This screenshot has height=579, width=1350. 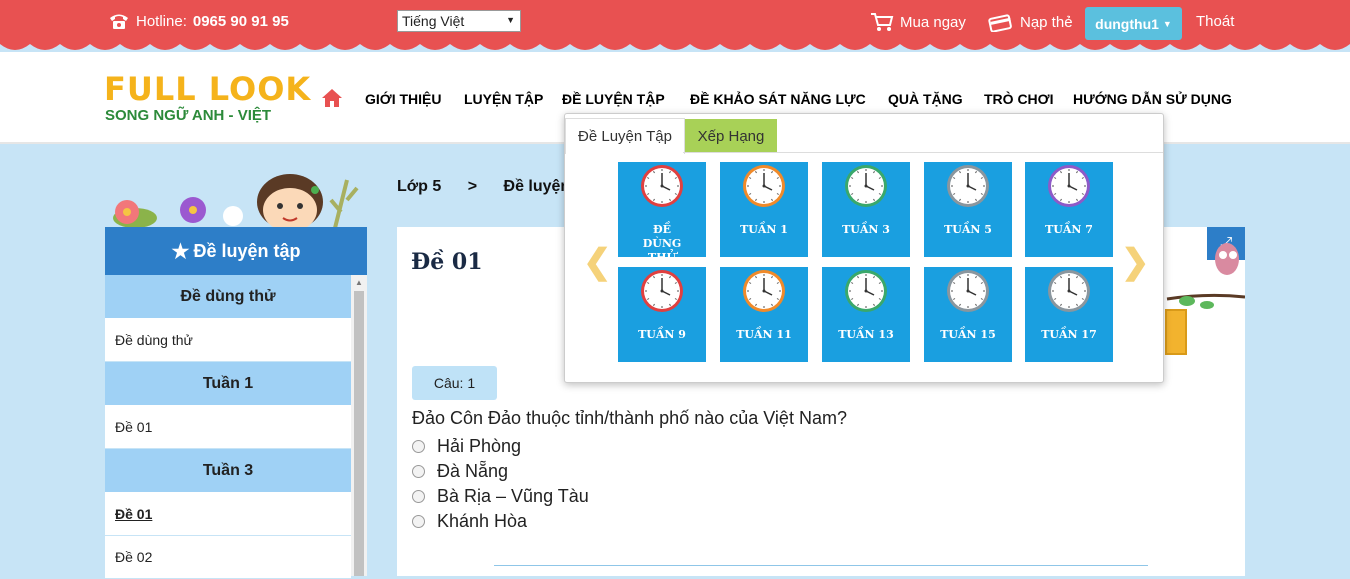 What do you see at coordinates (473, 471) in the screenshot?
I see `answer-label: Đà Nẵng` at bounding box center [473, 471].